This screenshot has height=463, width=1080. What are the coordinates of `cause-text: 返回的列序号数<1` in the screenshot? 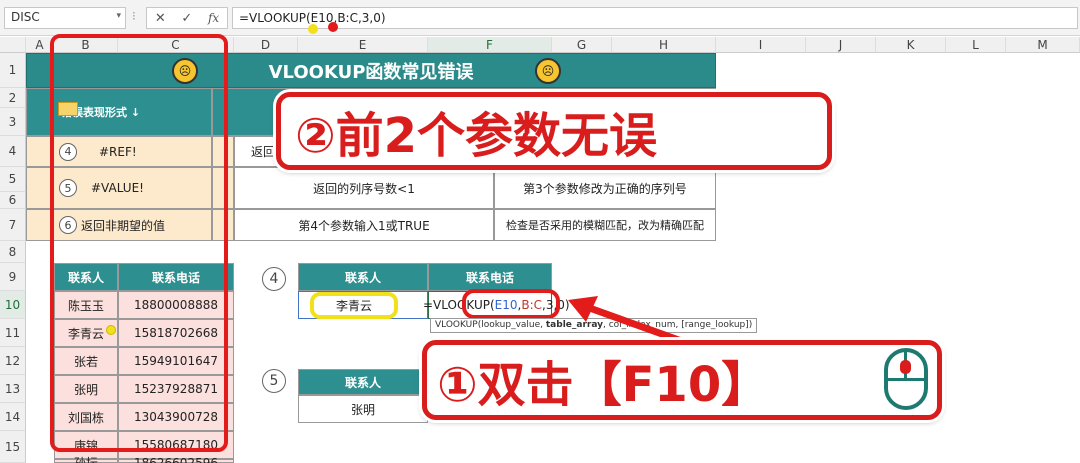 It's located at (364, 188).